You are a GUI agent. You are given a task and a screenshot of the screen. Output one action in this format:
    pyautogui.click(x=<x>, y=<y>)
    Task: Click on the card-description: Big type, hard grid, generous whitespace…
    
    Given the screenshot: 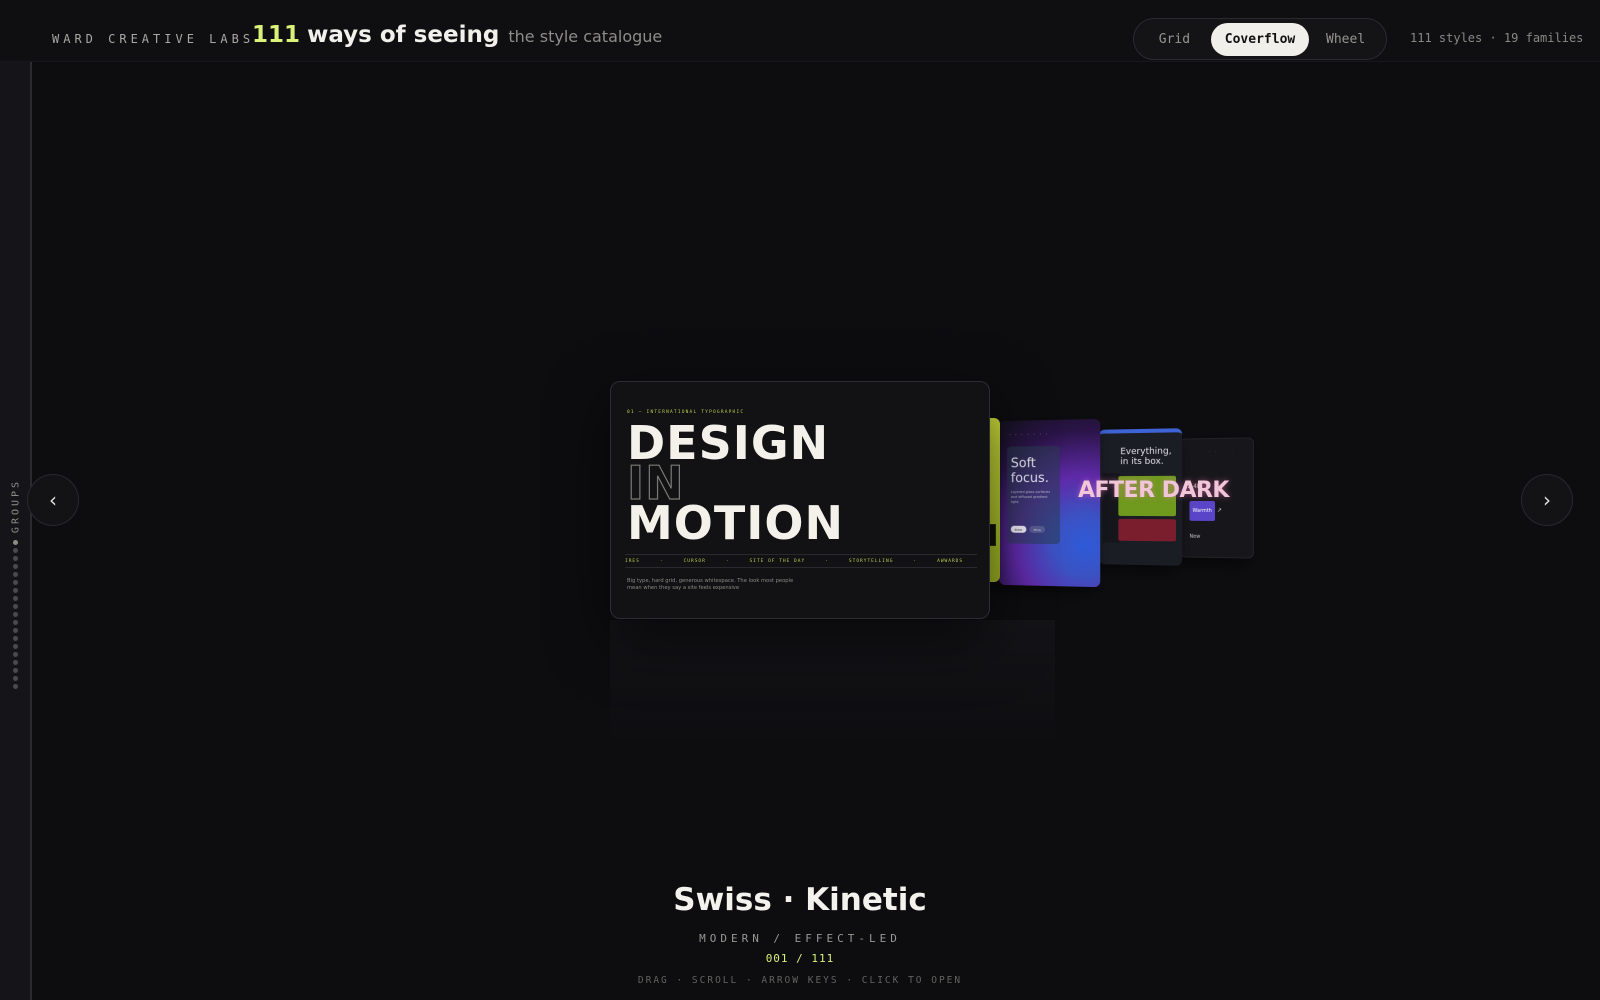 What is the action you would take?
    pyautogui.click(x=710, y=584)
    